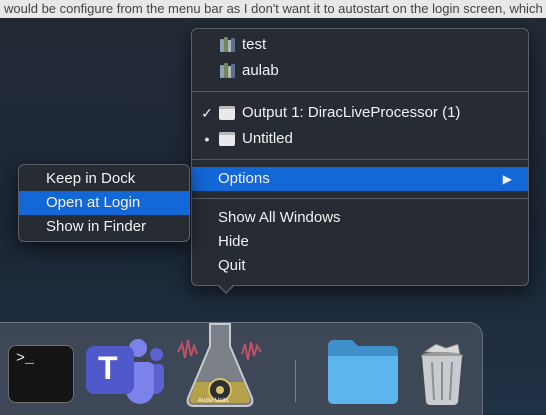 The width and height of the screenshot is (546, 415). What do you see at coordinates (91, 178) in the screenshot?
I see `submenu-item-label: Keep in Dock` at bounding box center [91, 178].